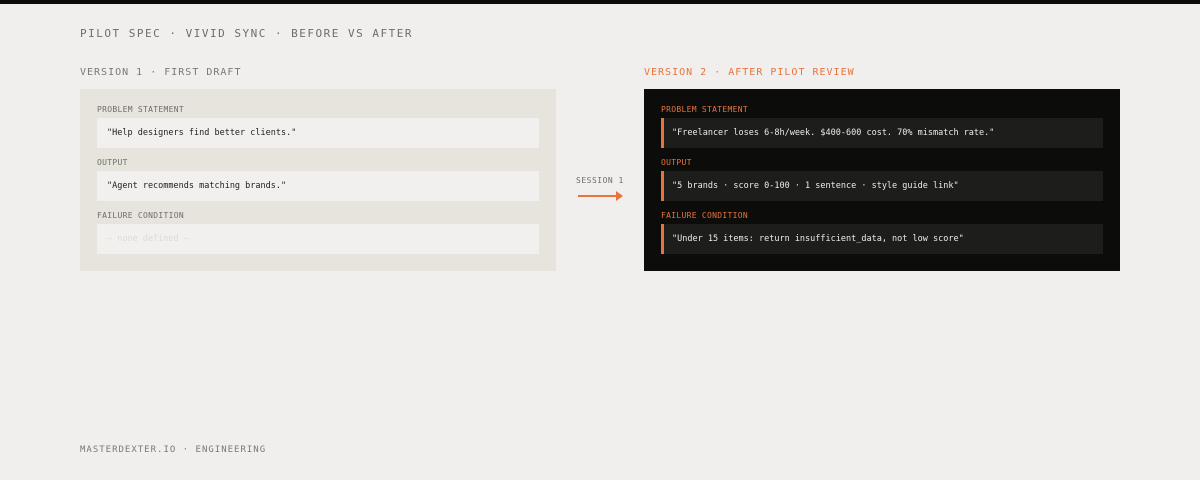 This screenshot has height=480, width=1200. What do you see at coordinates (161, 72) in the screenshot?
I see `version-1-label: VERSION 1 · FIRST DRAFT` at bounding box center [161, 72].